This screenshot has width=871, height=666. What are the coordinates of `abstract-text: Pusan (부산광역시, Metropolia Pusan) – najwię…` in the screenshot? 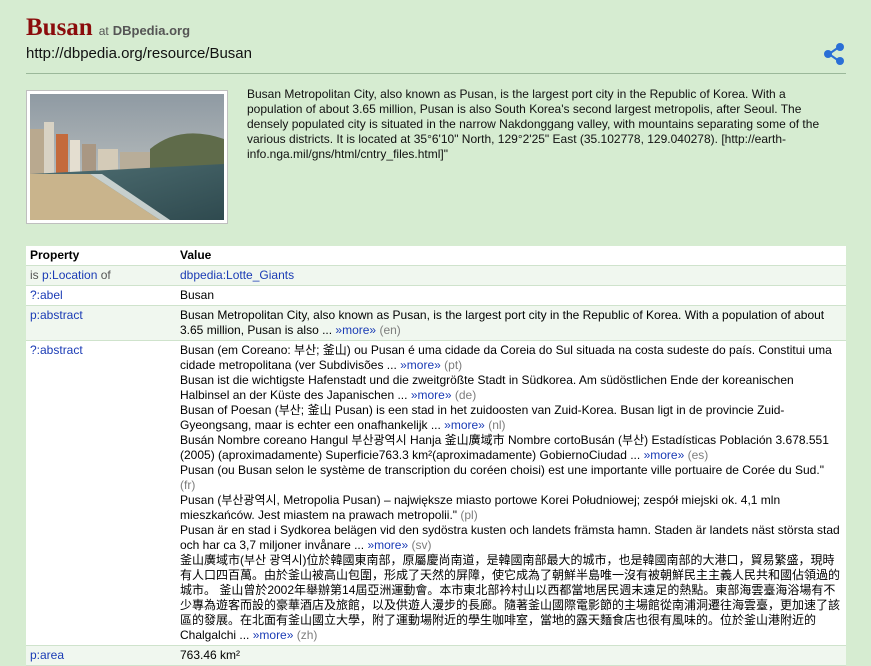 It's located at (480, 507).